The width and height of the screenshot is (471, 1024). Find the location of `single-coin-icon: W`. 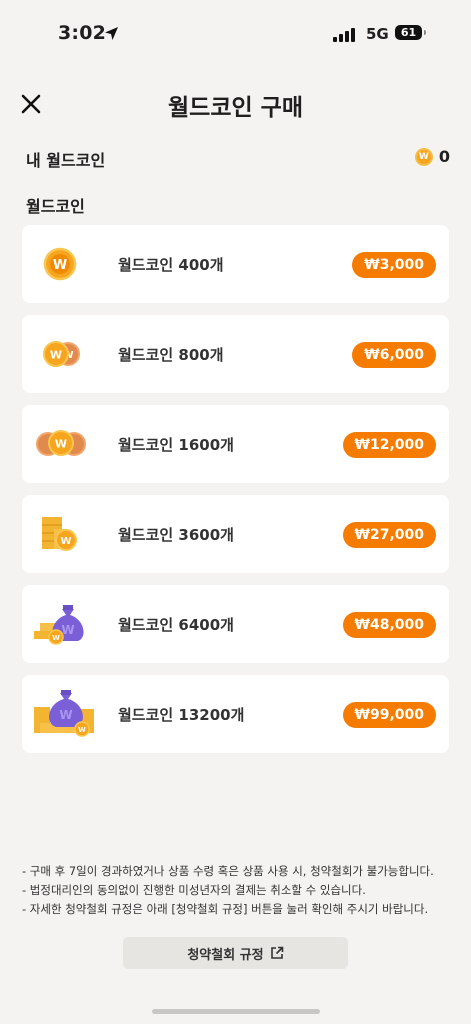

single-coin-icon: W is located at coordinates (60, 264).